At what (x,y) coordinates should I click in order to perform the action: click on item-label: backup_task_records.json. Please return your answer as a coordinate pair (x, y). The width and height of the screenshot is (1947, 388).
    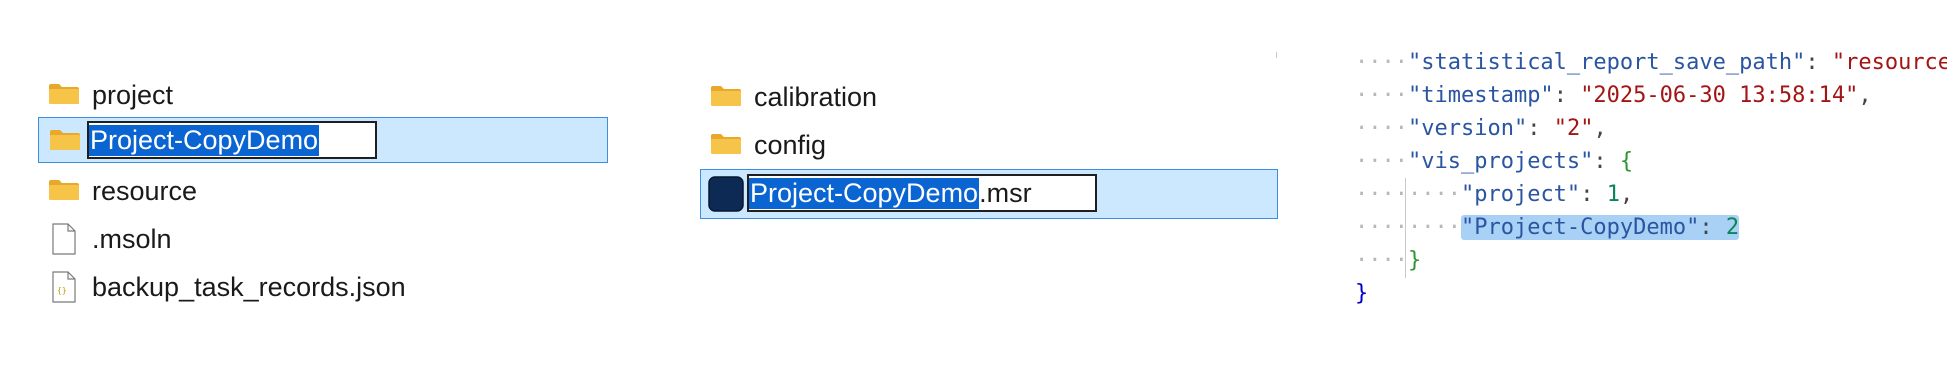
    Looking at the image, I should click on (249, 286).